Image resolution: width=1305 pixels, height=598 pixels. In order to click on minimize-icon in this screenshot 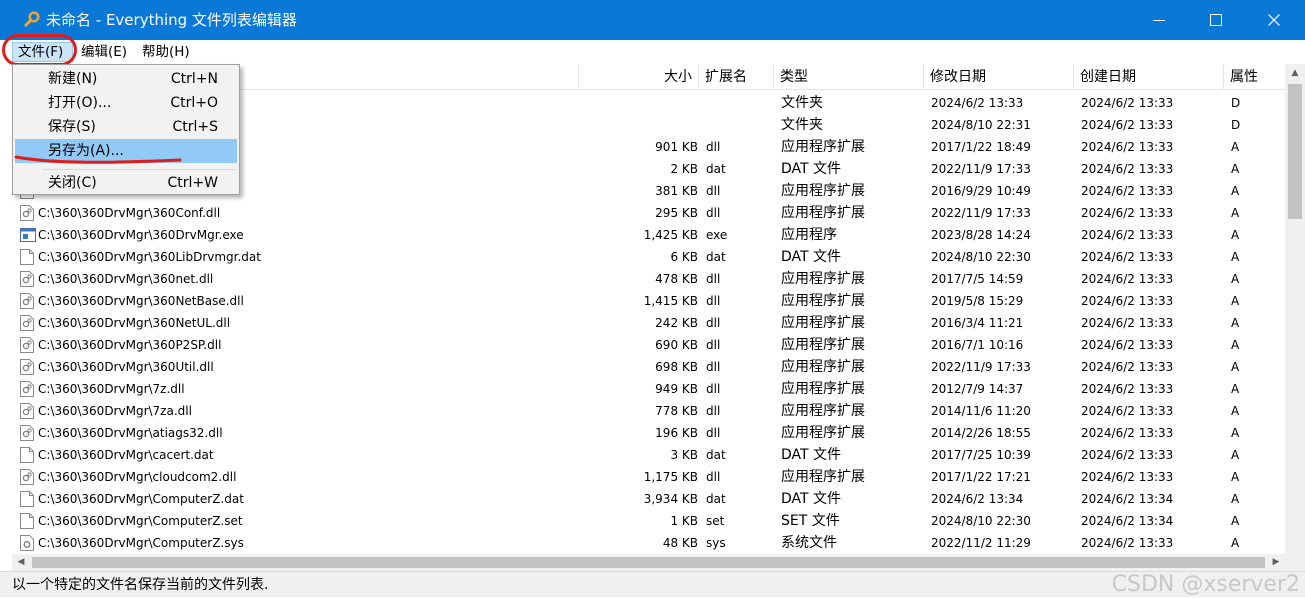, I will do `click(1159, 20)`.